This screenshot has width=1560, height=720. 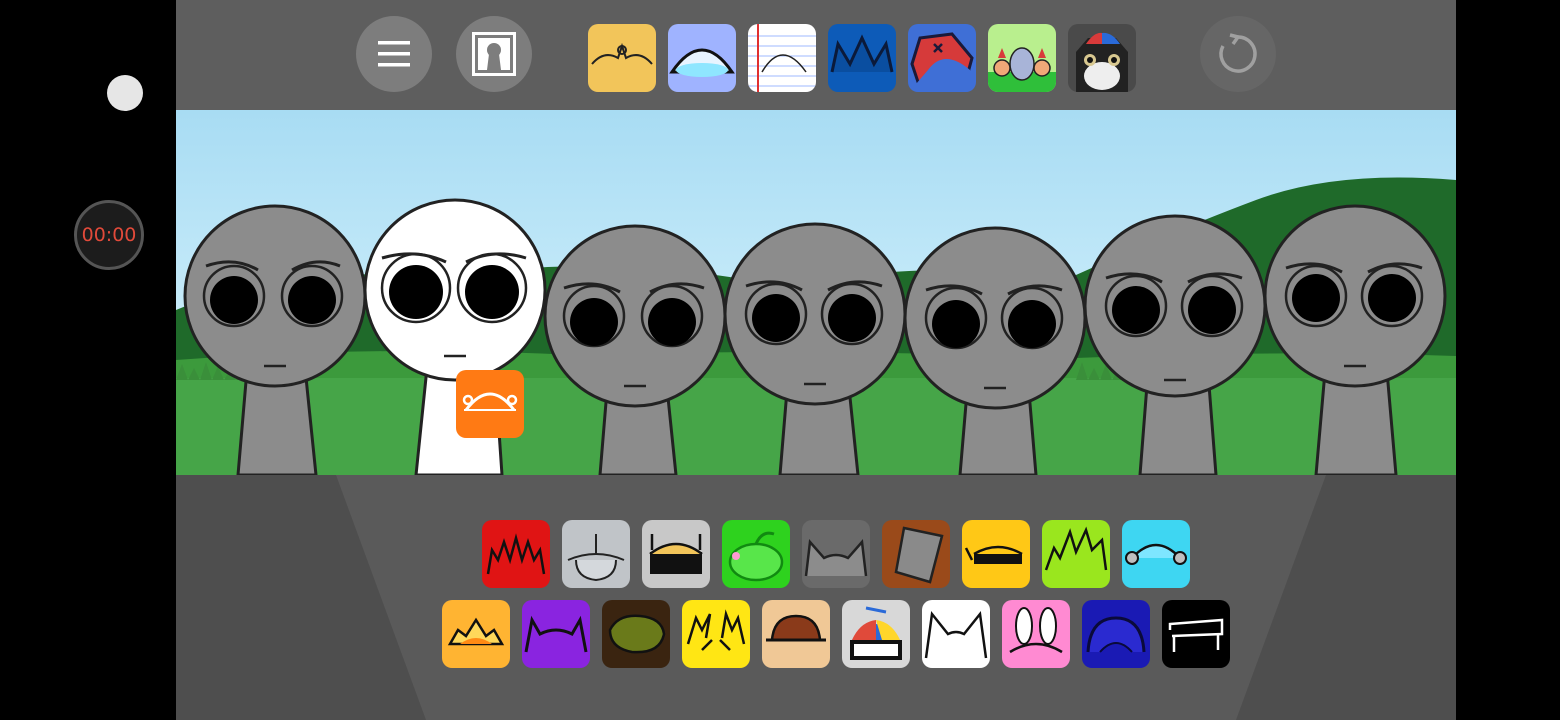 What do you see at coordinates (125, 93) in the screenshot?
I see `record-button` at bounding box center [125, 93].